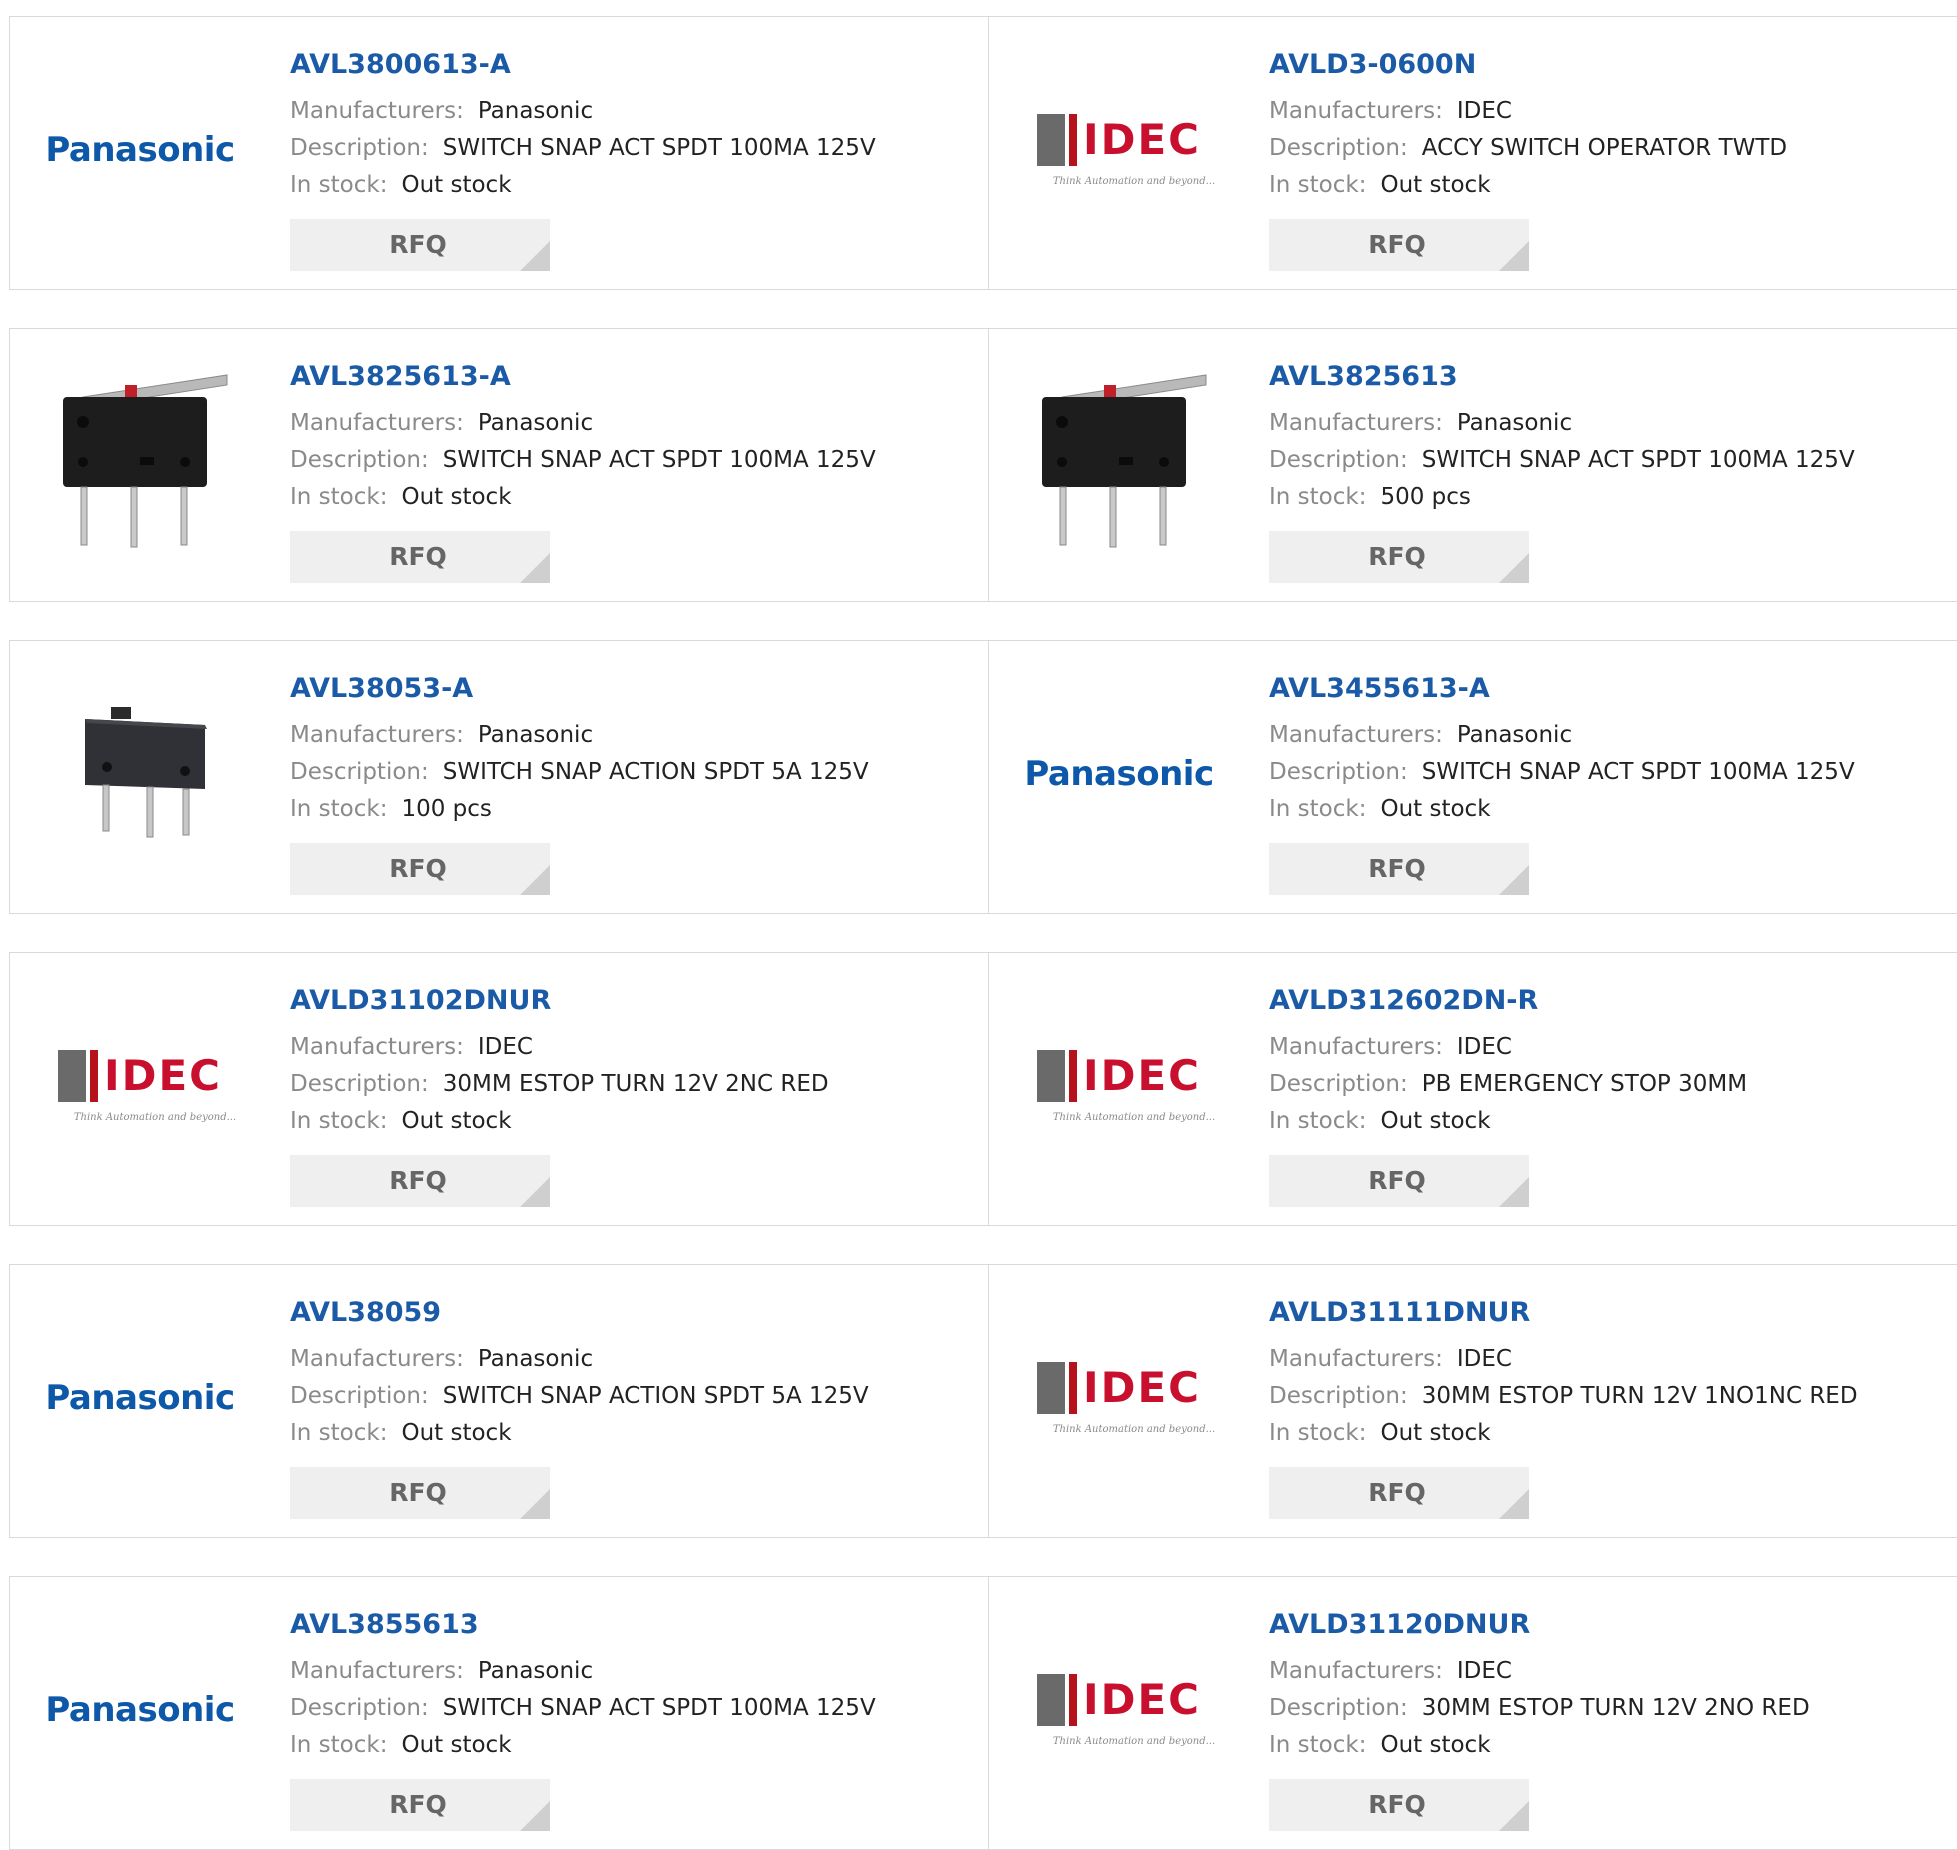 The image size is (1957, 1850). I want to click on part-number-link: AVLD3-0600N, so click(1613, 65).